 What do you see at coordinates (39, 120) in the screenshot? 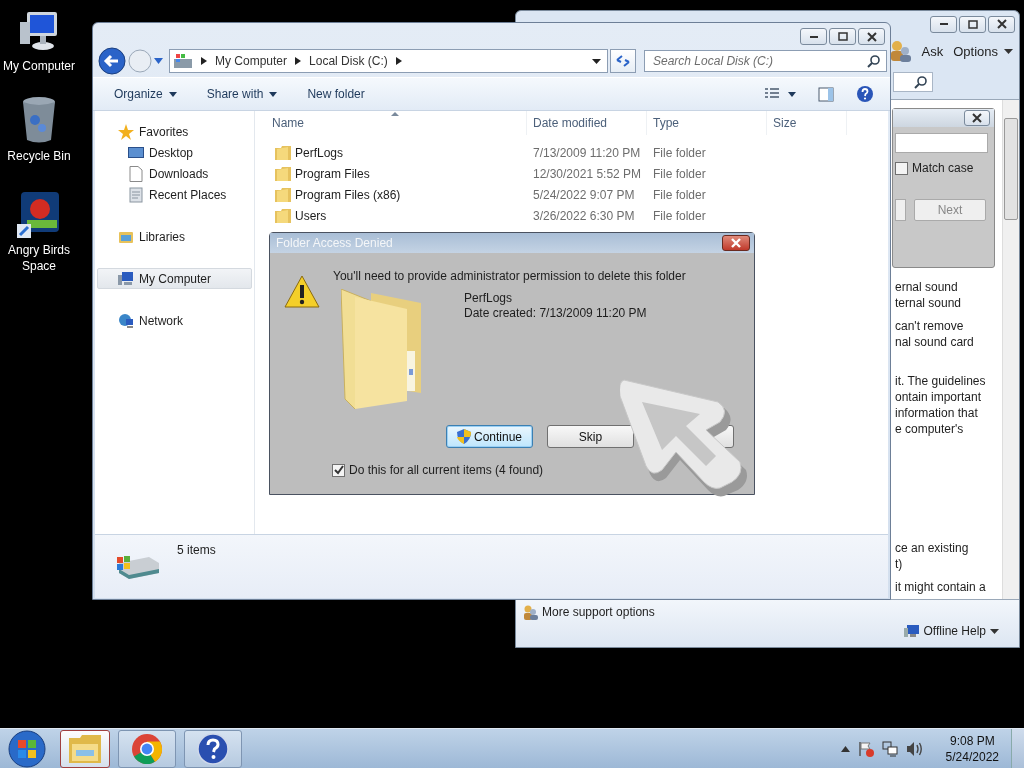
I see `trash-icon` at bounding box center [39, 120].